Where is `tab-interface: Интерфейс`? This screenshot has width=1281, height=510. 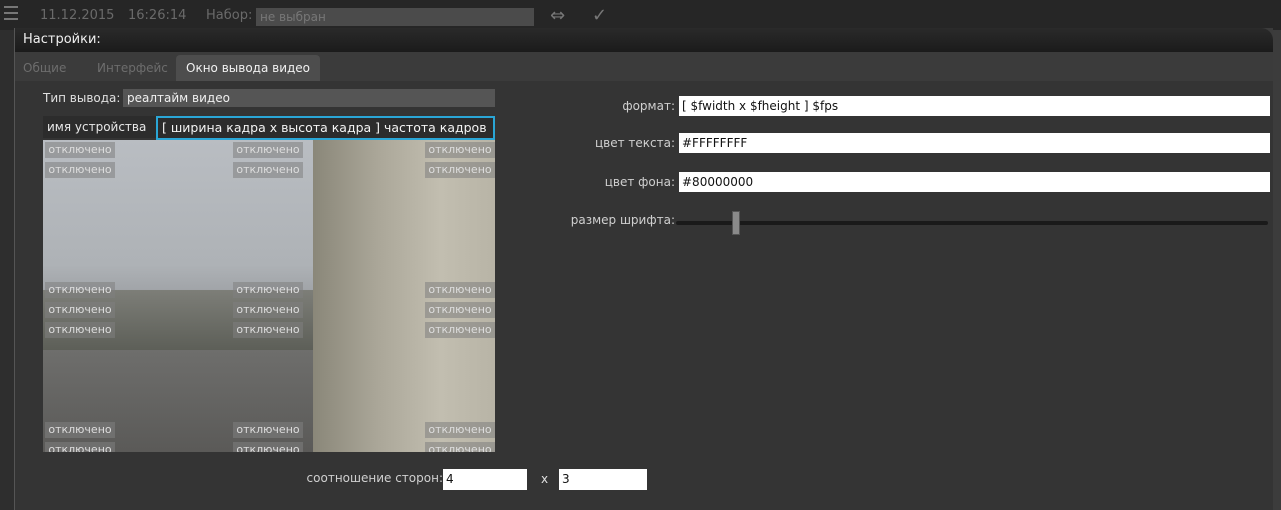
tab-interface: Интерфейс is located at coordinates (132, 68).